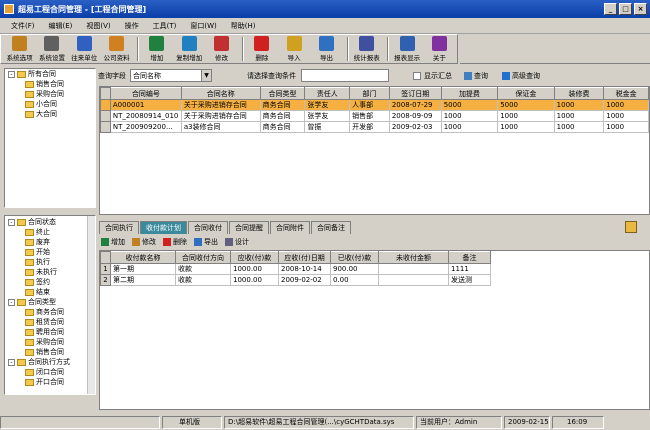 Image resolution: width=650 pixels, height=430 pixels. I want to click on column-header: 合同名称, so click(220, 93).